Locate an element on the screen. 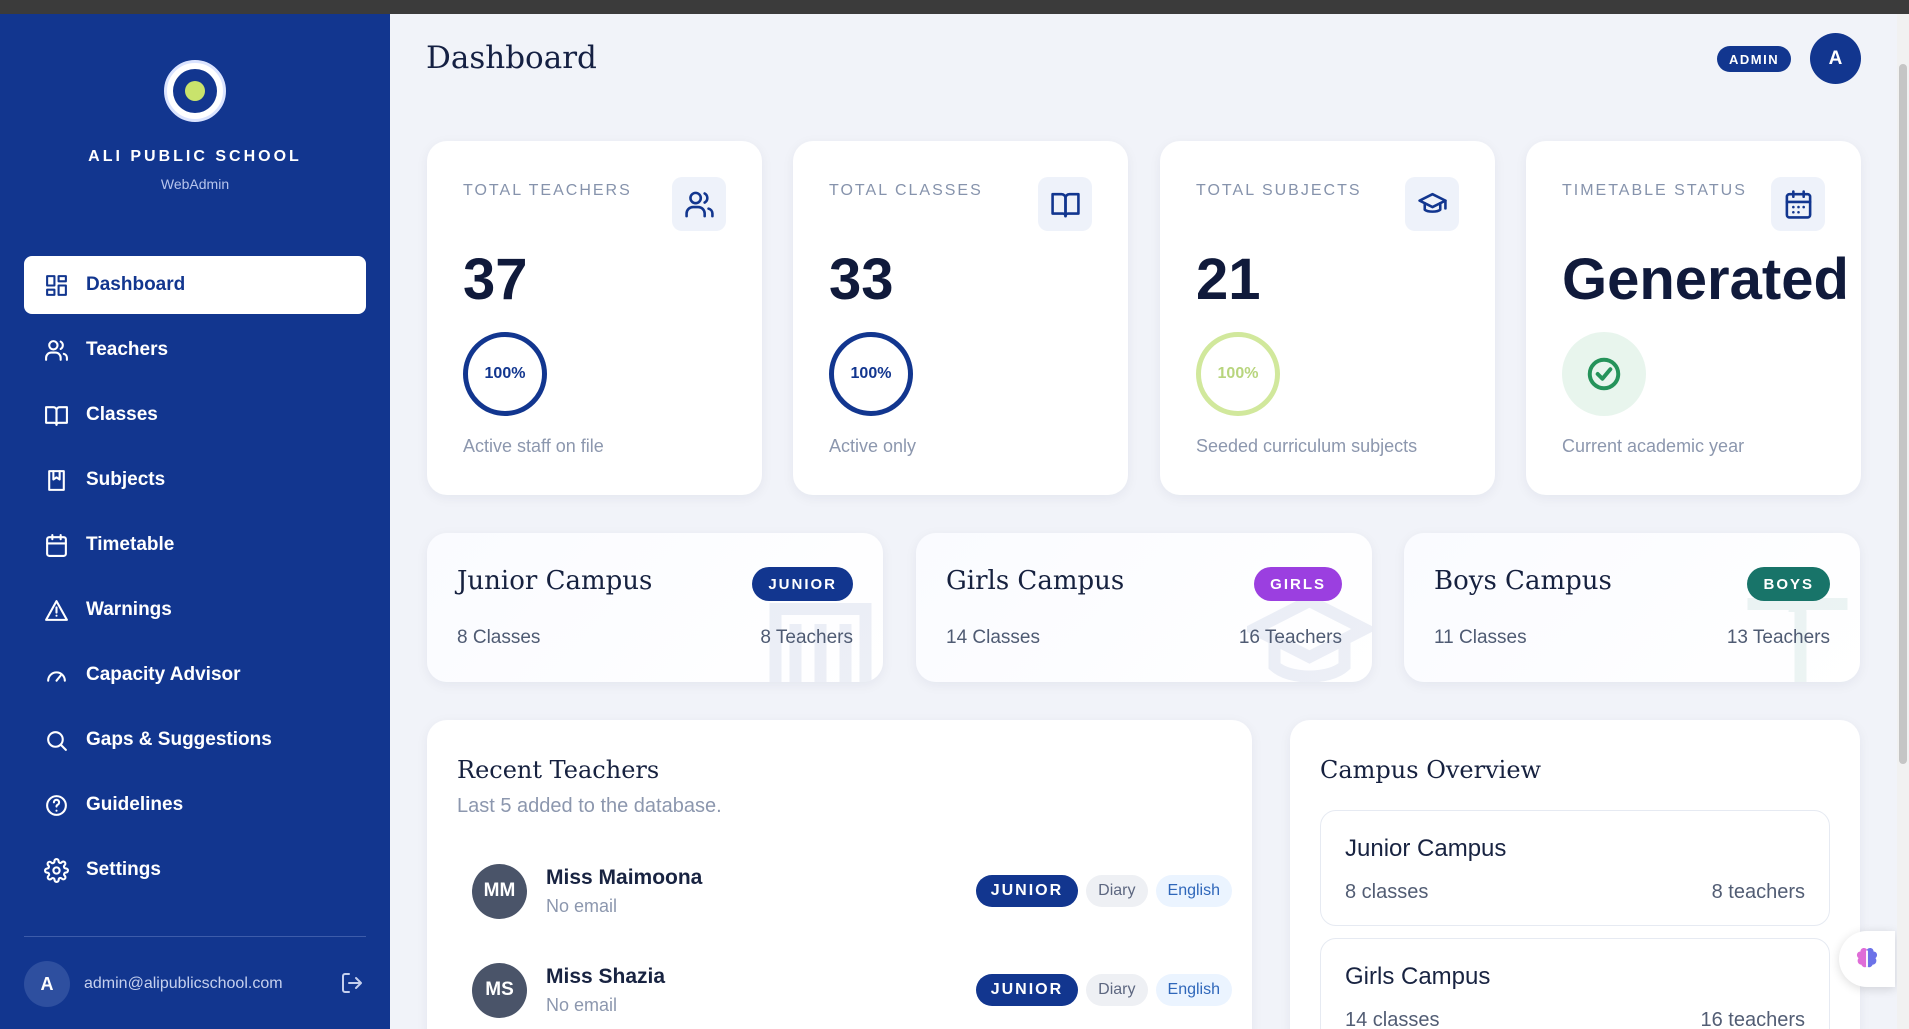  sidebar-item-teachers: Teachers is located at coordinates (195, 350).